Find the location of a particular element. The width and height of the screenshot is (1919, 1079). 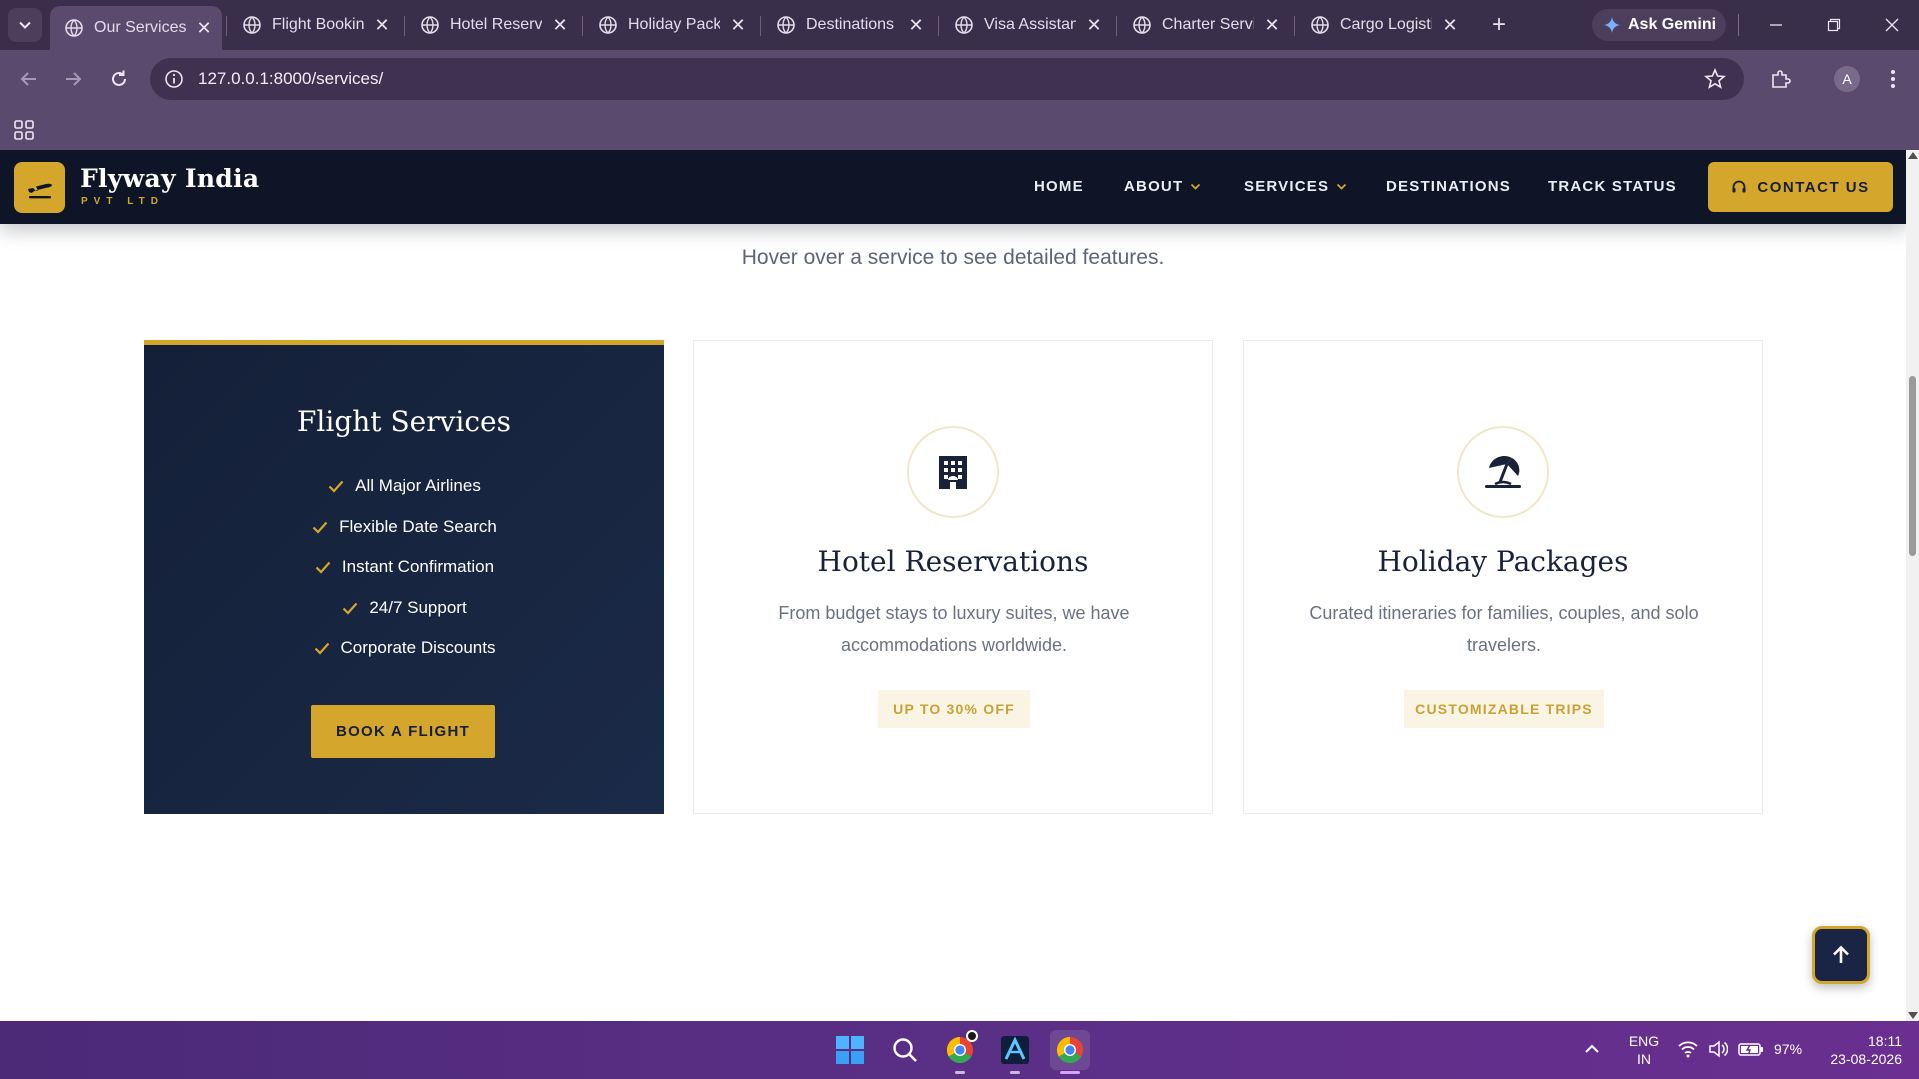

tab-holiday-packages: Holiday Packa ✕ is located at coordinates (670, 25).